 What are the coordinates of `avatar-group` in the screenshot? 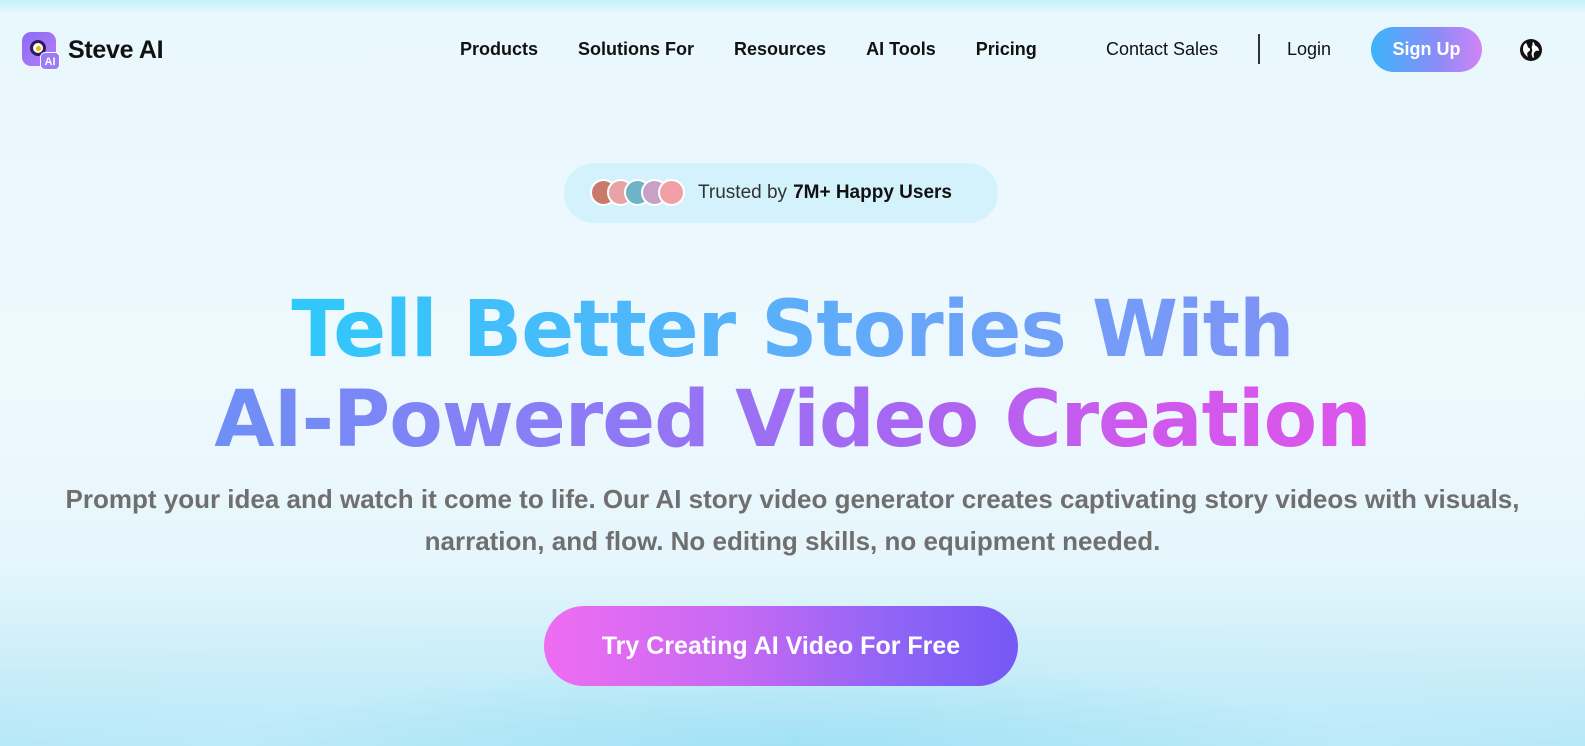 It's located at (638, 193).